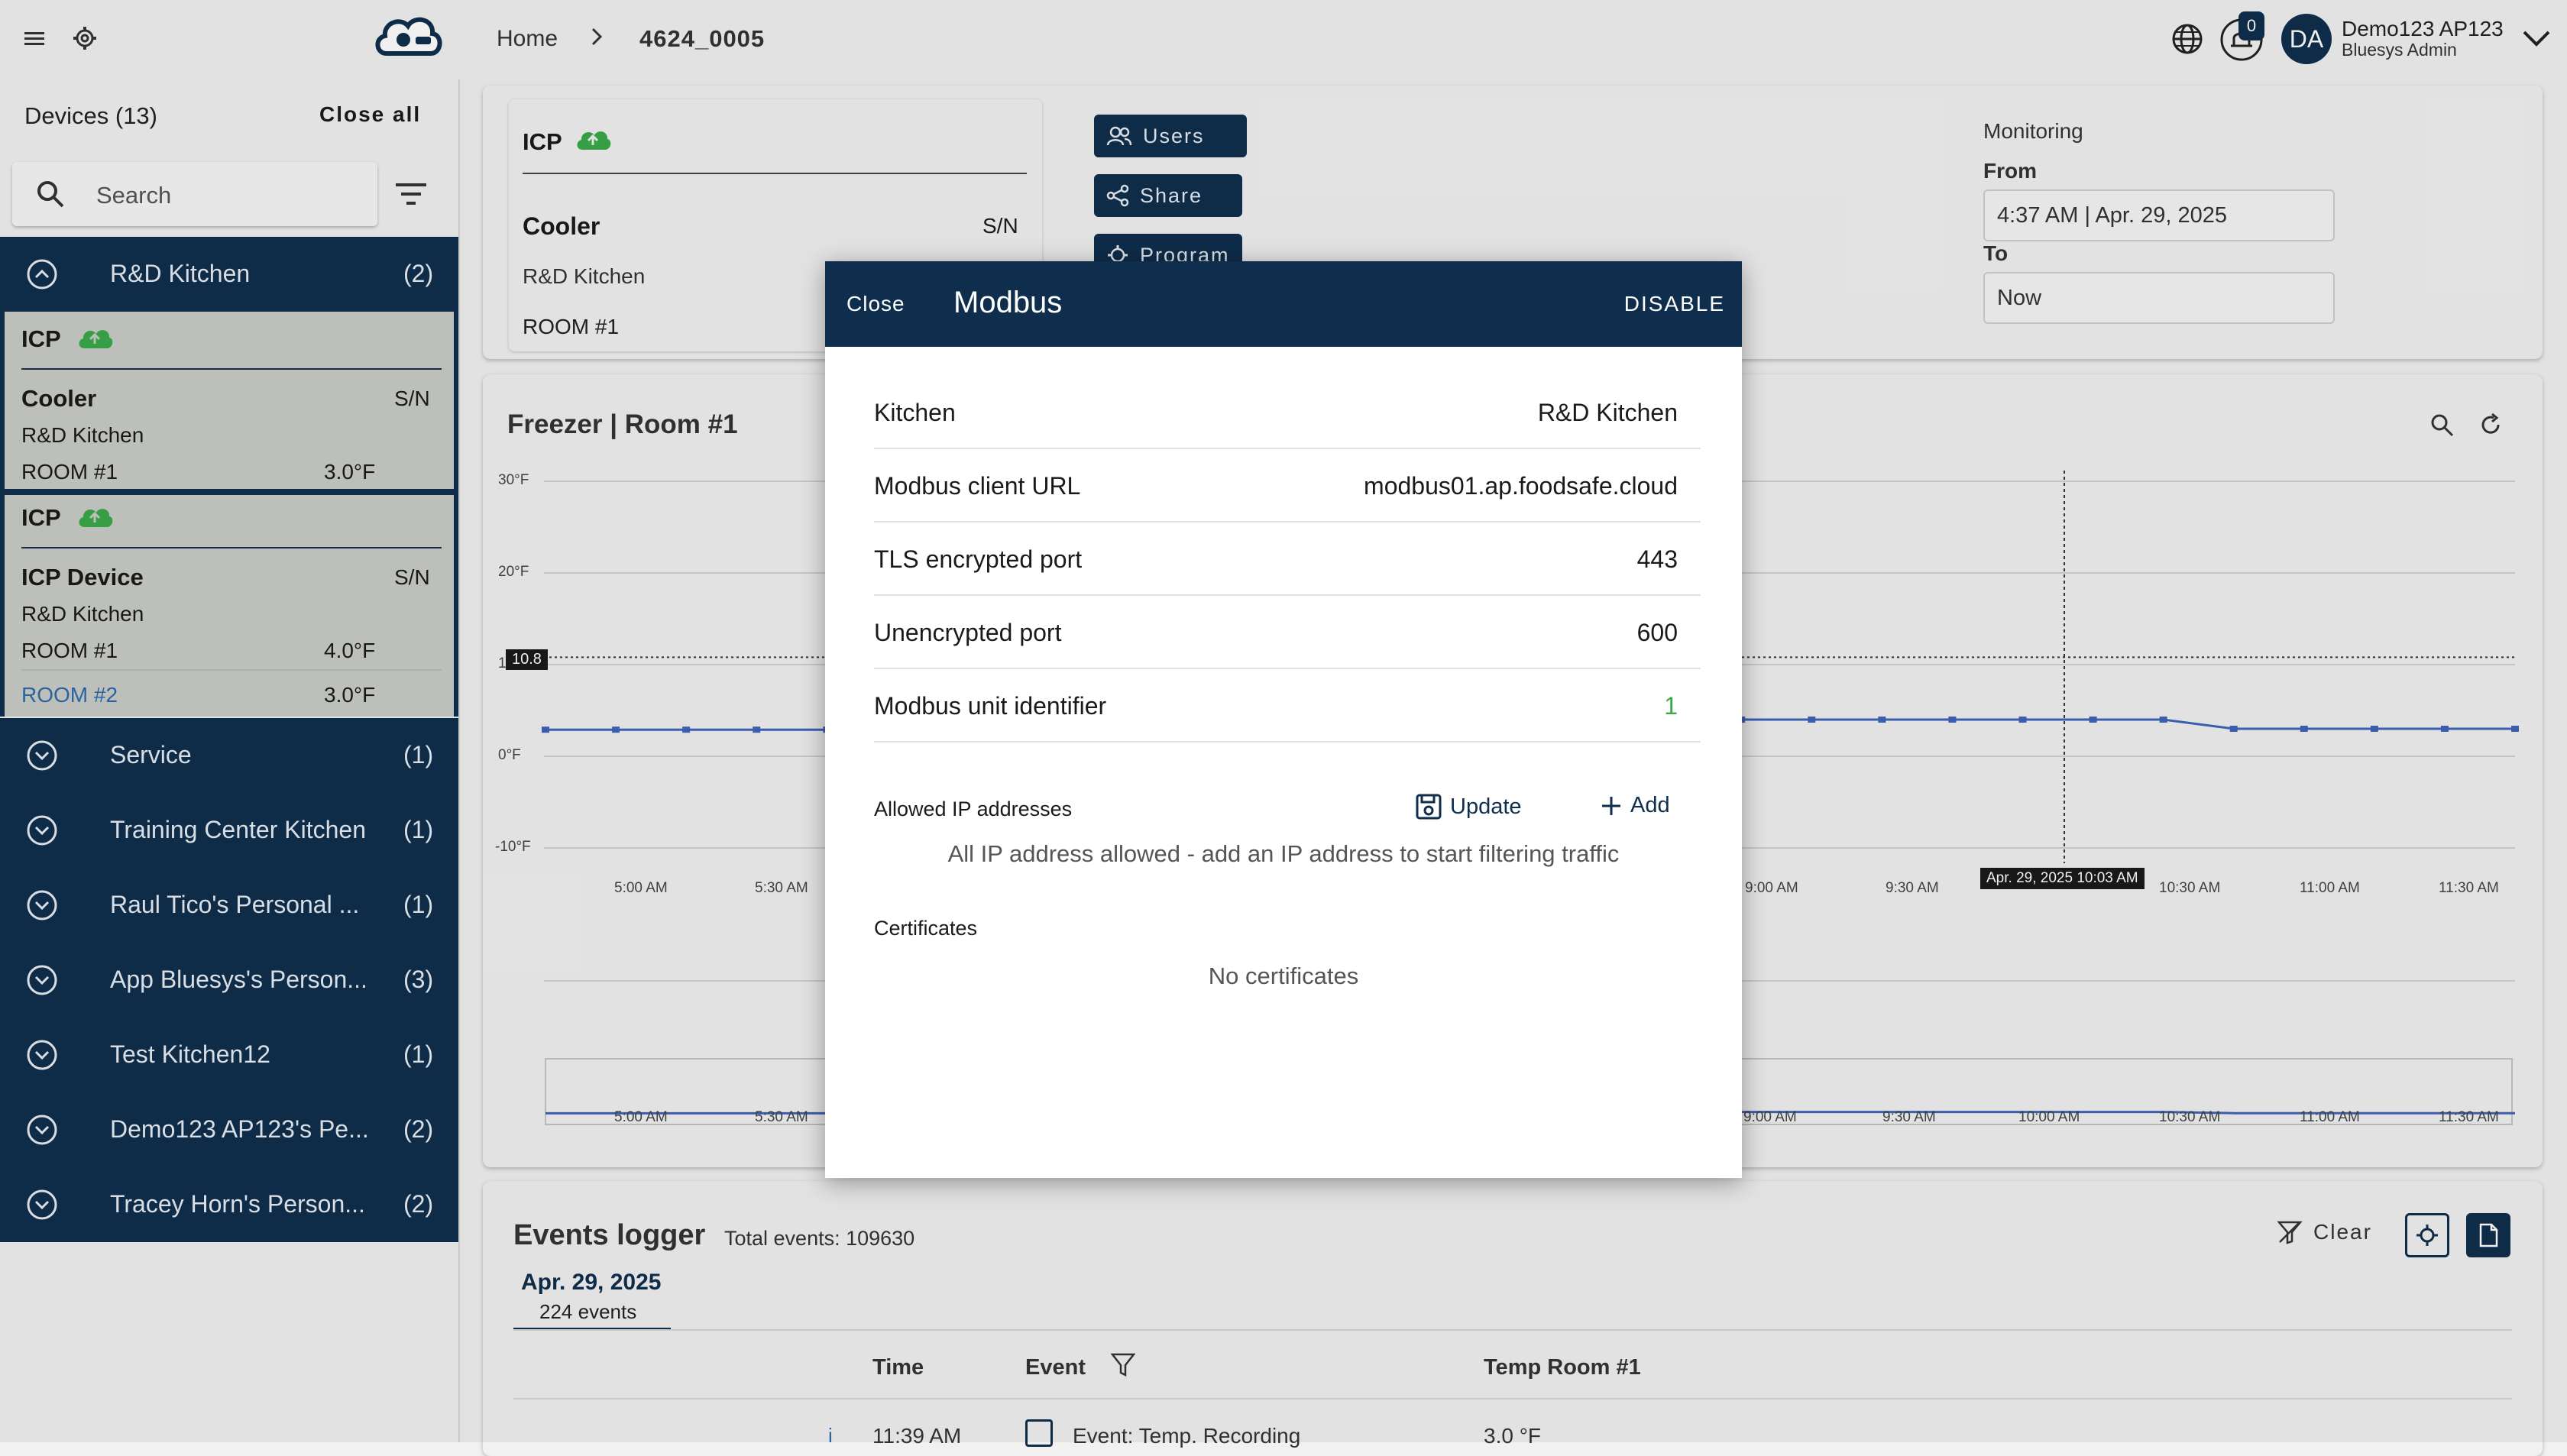  Describe the element at coordinates (1486, 807) in the screenshot. I see `update-label: Update` at that location.